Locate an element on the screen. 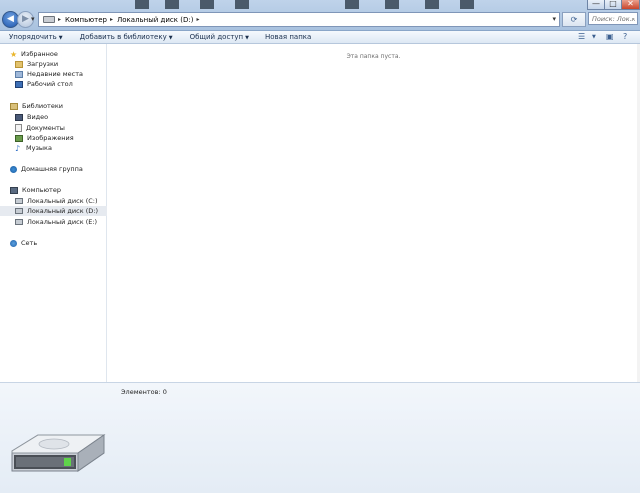 The image size is (640, 493). breadcrumb-drive-d: Локальный диск (D:) is located at coordinates (155, 20).